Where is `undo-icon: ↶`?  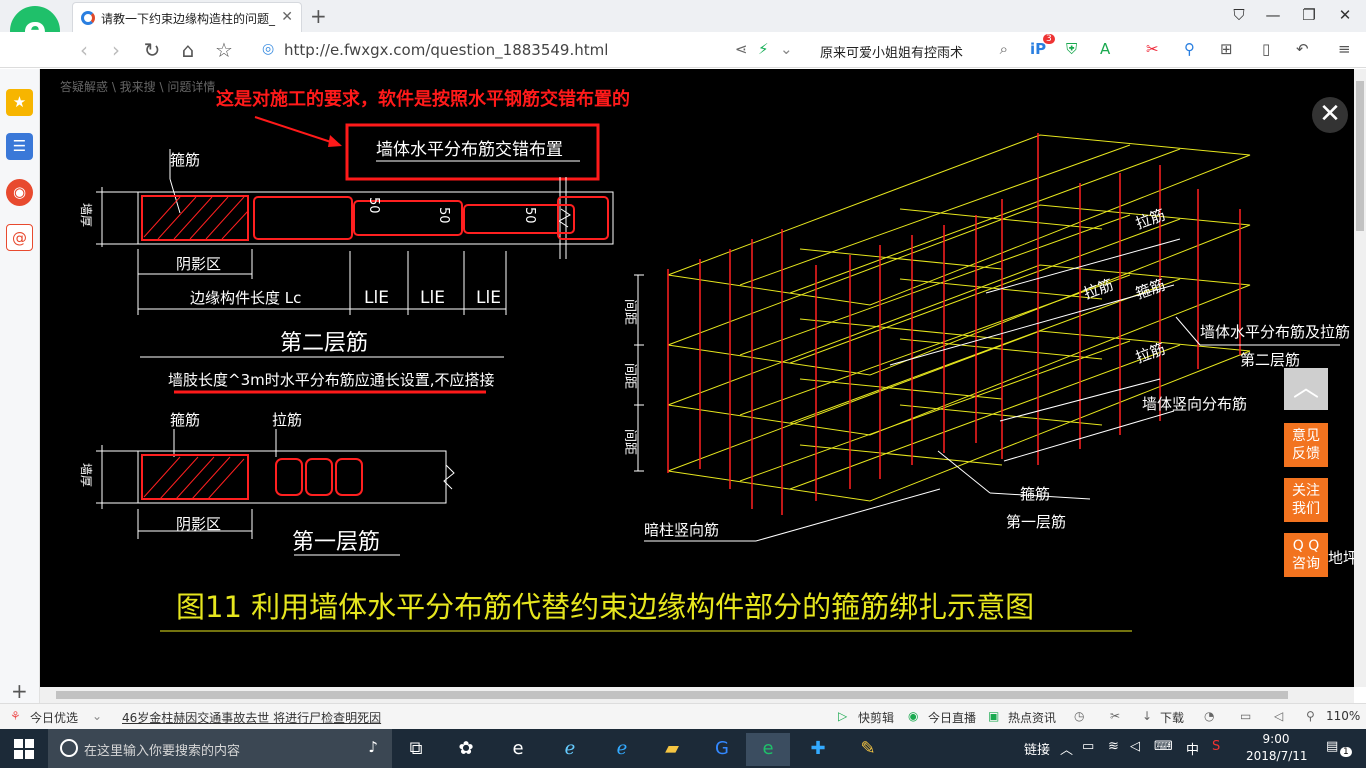 undo-icon: ↶ is located at coordinates (1302, 49).